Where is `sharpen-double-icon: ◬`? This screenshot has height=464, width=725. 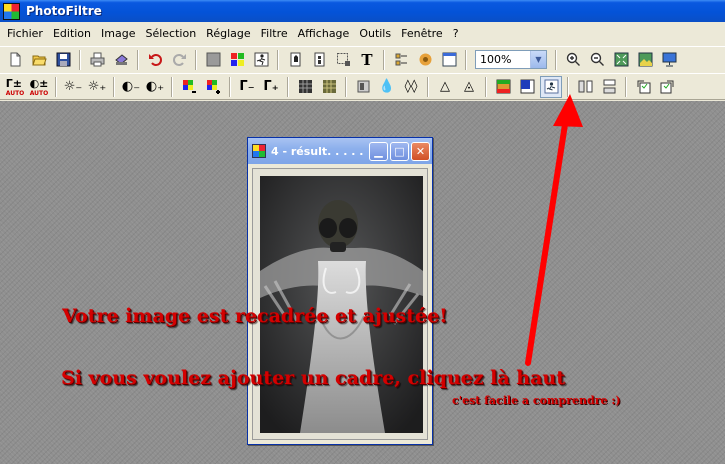 sharpen-double-icon: ◬ is located at coordinates (469, 87).